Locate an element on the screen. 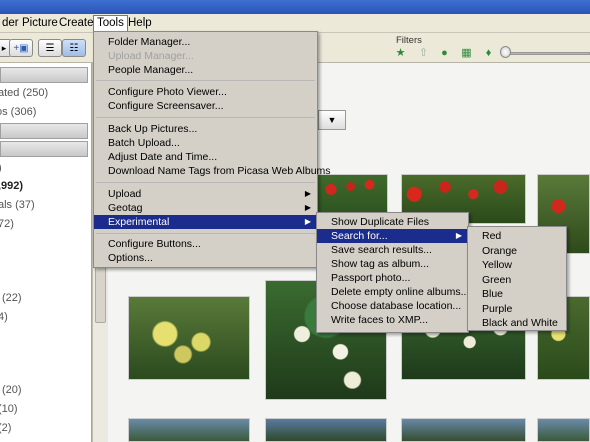 This screenshot has width=590, height=442. list-icon: ☰ is located at coordinates (50, 48).